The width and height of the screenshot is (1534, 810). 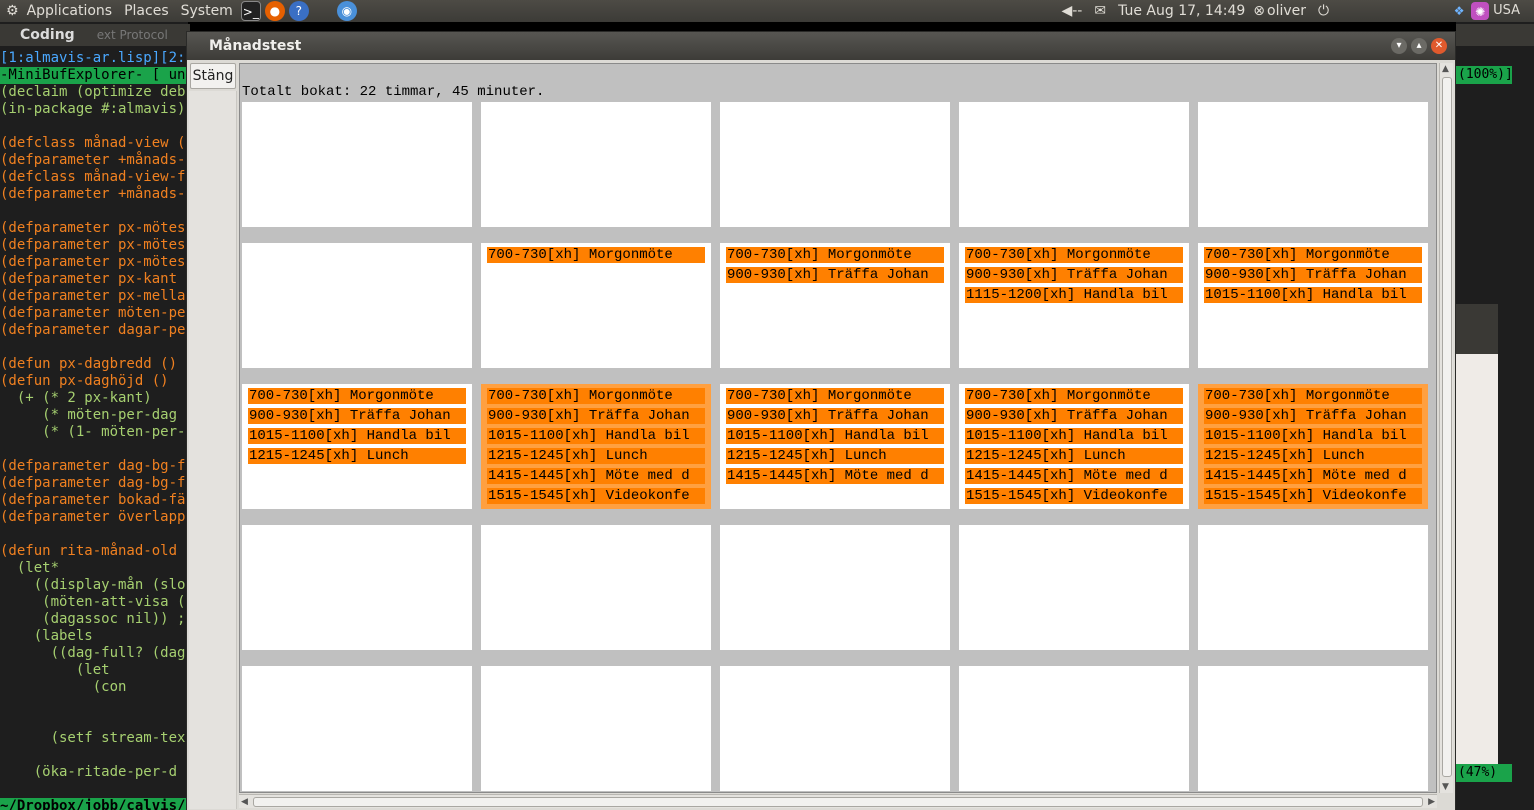 What do you see at coordinates (1289, 11) in the screenshot?
I see `user-name: oliver` at bounding box center [1289, 11].